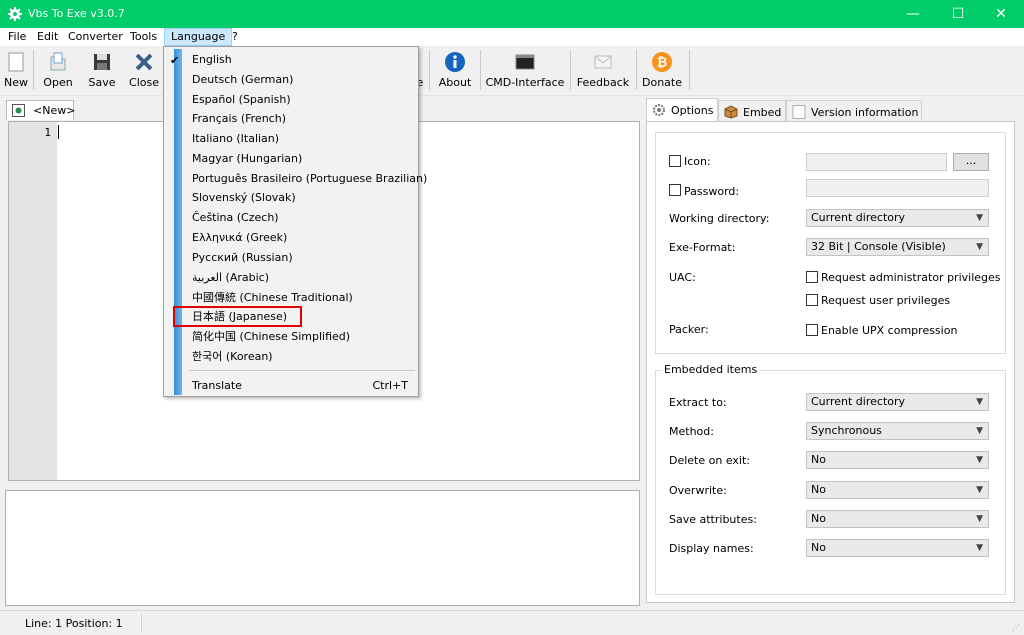  Describe the element at coordinates (897, 460) in the screenshot. I see `delete-on-exit-select: No ▼` at that location.